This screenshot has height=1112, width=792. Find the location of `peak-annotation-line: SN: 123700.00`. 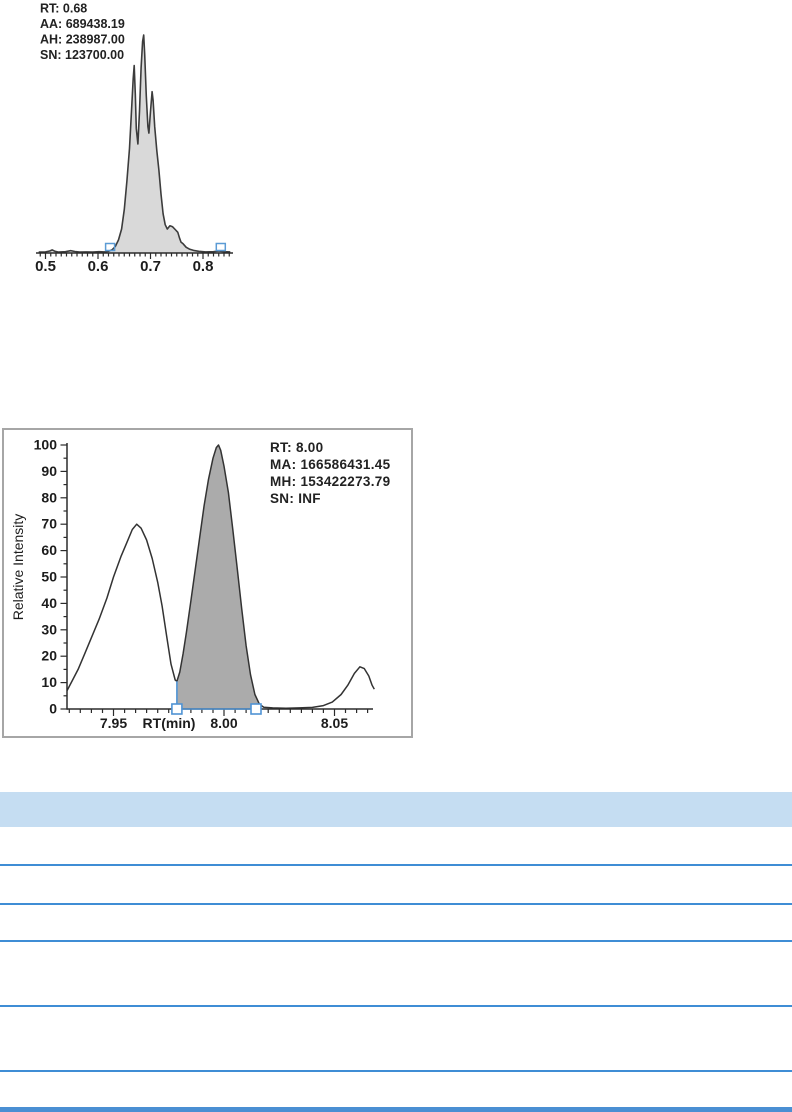

peak-annotation-line: SN: 123700.00 is located at coordinates (82, 55).